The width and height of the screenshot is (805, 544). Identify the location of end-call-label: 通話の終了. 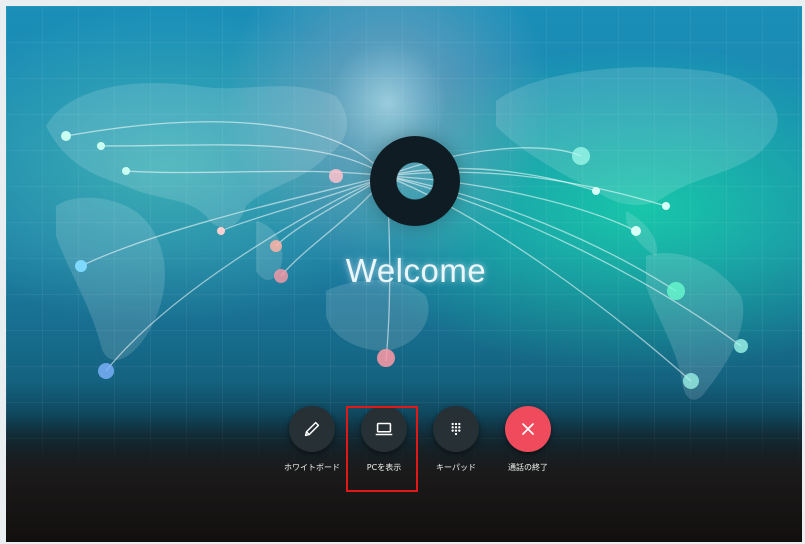
(528, 467).